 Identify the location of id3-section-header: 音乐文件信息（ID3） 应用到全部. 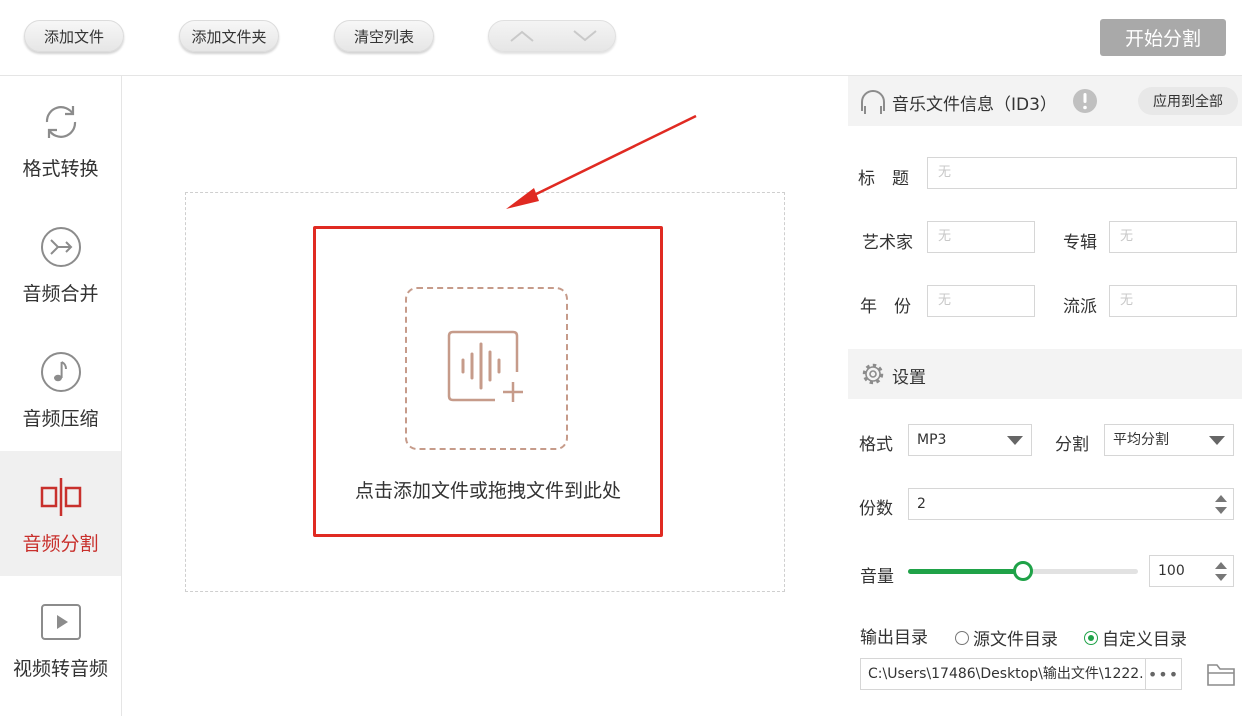
(1045, 101).